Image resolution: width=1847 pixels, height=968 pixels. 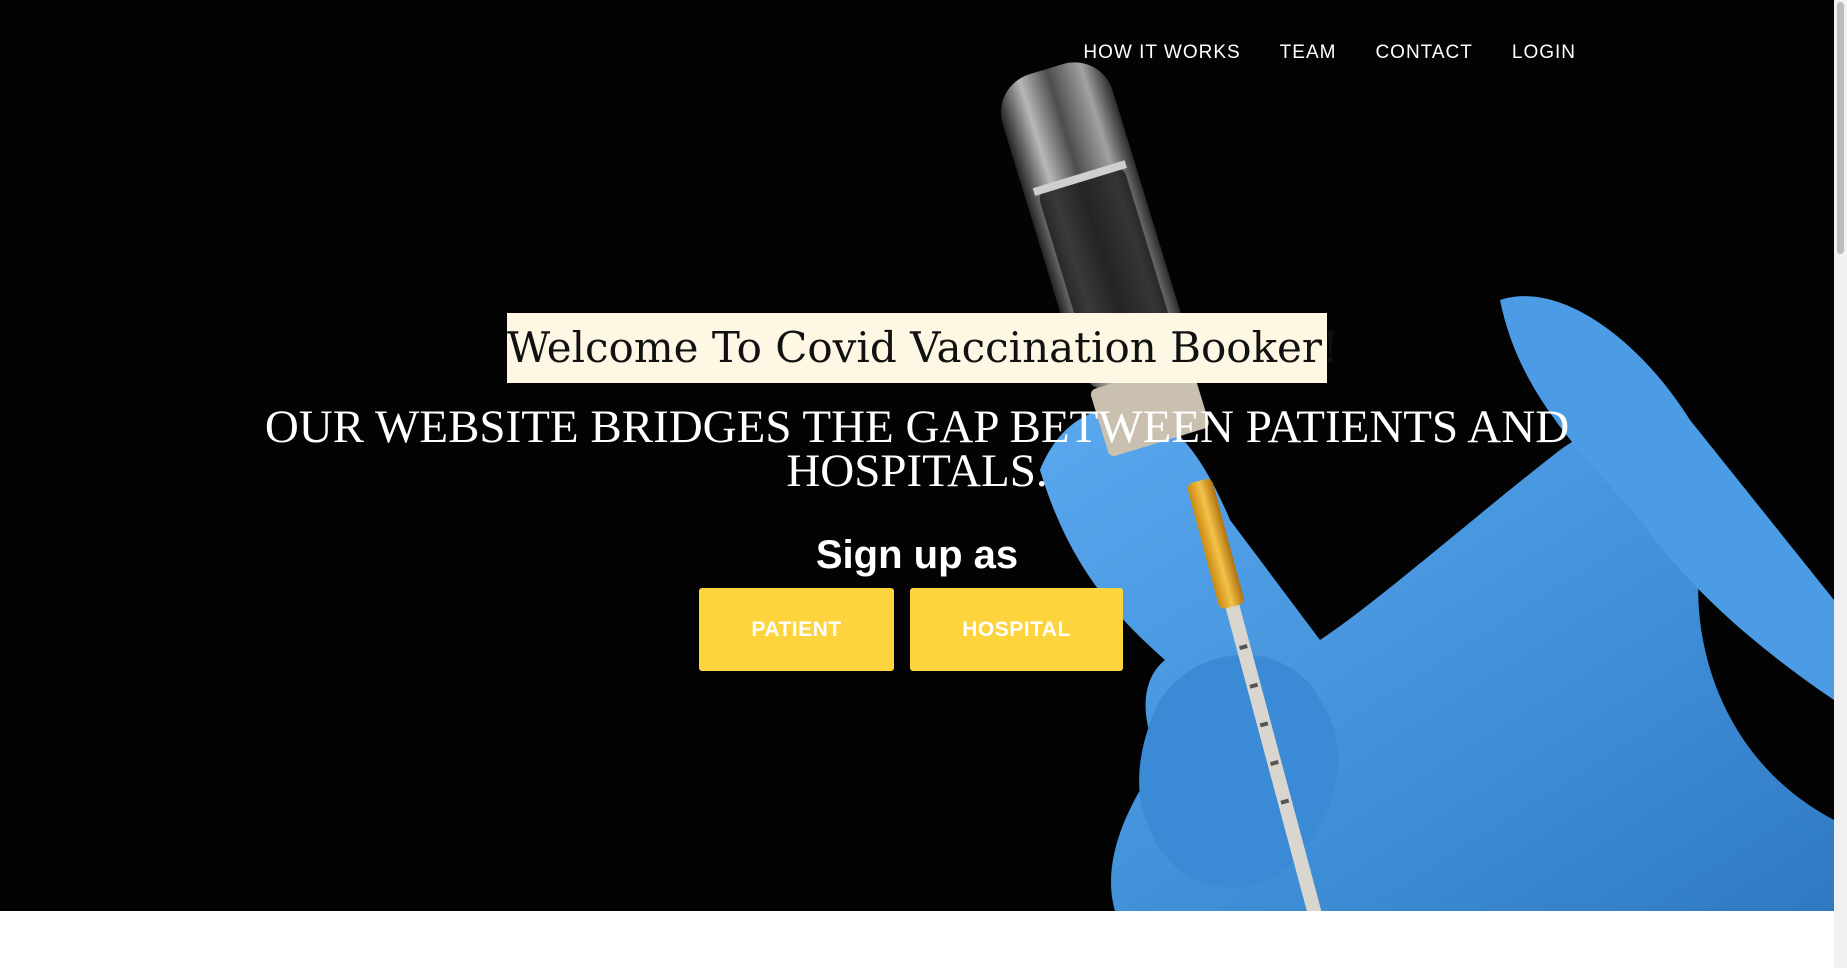 I want to click on top-nav: HOW IT WORKS TEAM CONTACT LOGIN, so click(x=1310, y=53).